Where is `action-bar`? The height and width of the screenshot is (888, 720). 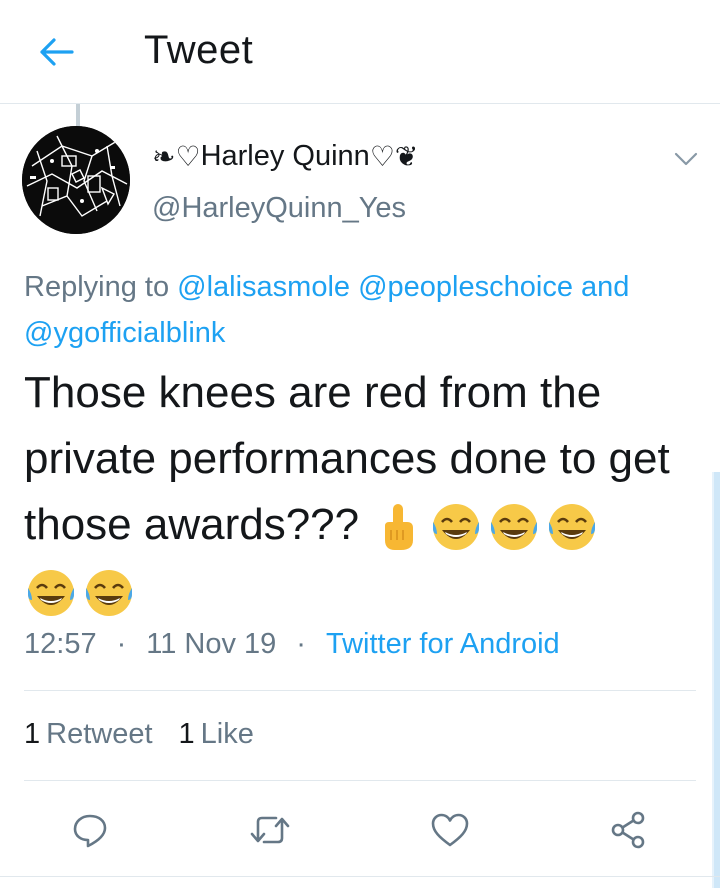 action-bar is located at coordinates (360, 830).